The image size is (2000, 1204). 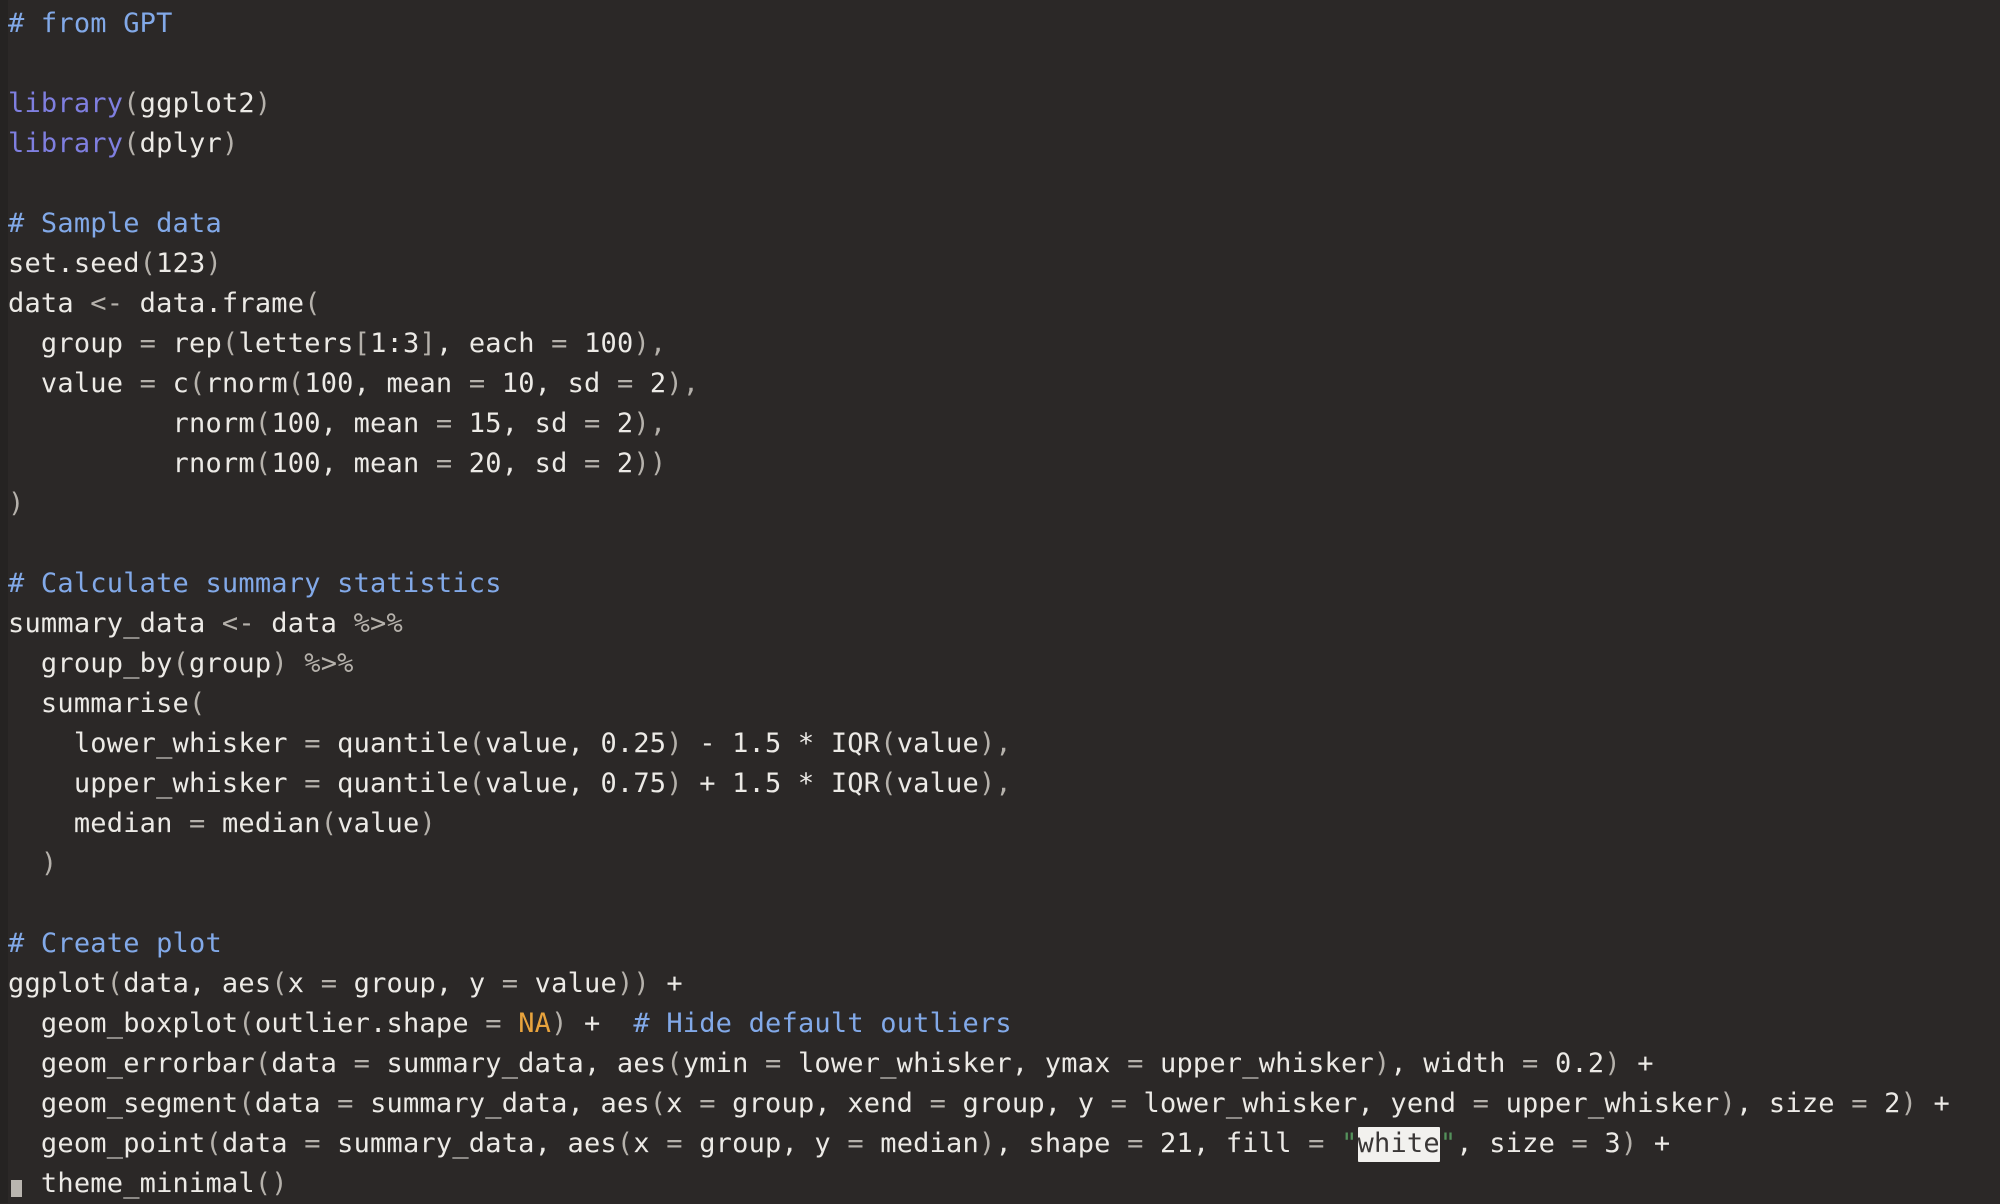 What do you see at coordinates (115, 223) in the screenshot?
I see `code-token-comment: # Sample data` at bounding box center [115, 223].